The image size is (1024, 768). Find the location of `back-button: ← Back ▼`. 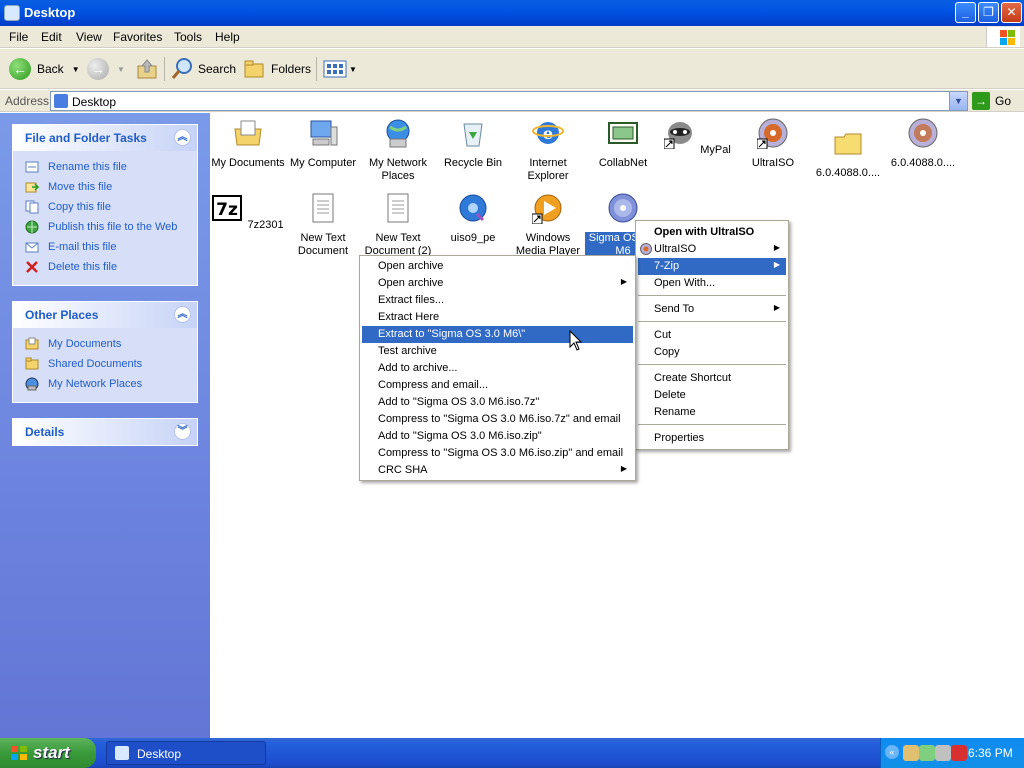

back-button: ← Back ▼ is located at coordinates (44, 69).